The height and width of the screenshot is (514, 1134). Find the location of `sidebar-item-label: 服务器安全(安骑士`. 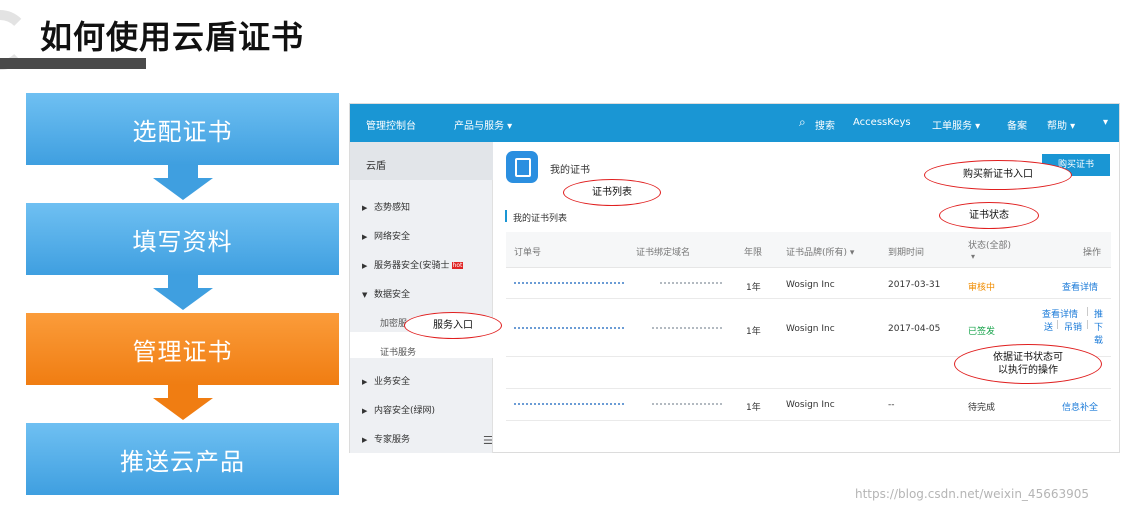

sidebar-item-label: 服务器安全(安骑士 is located at coordinates (412, 266).